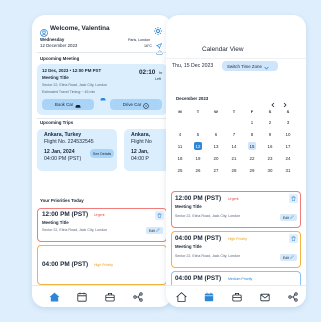 The width and height of the screenshot is (321, 322). Describe the element at coordinates (69, 142) in the screenshot. I see `trip-flight: Flight No. 224532545` at that location.